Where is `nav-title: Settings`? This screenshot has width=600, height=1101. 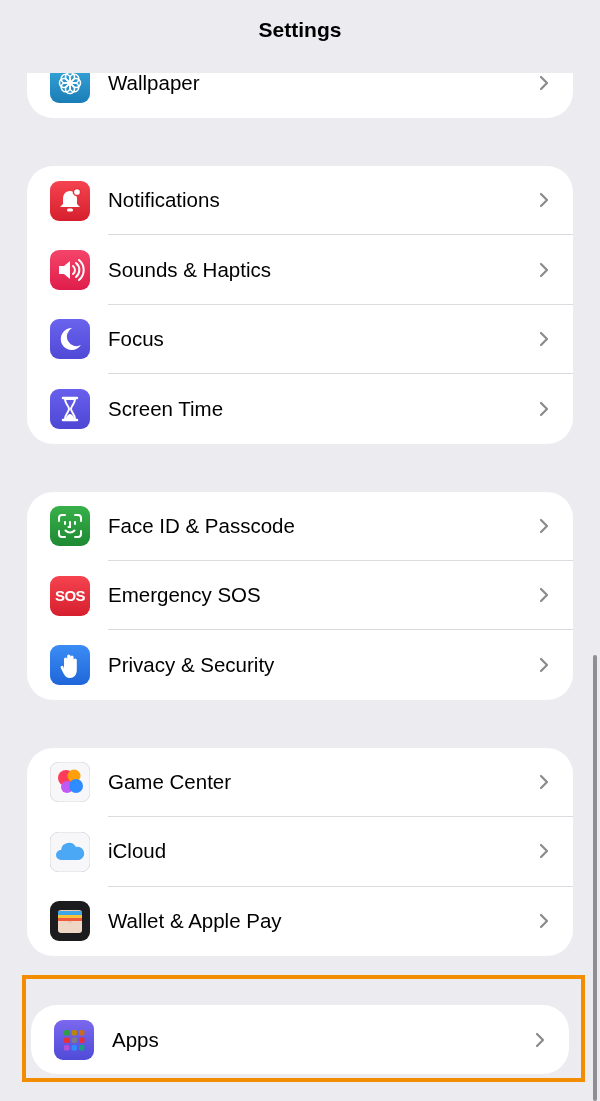 nav-title: Settings is located at coordinates (300, 30).